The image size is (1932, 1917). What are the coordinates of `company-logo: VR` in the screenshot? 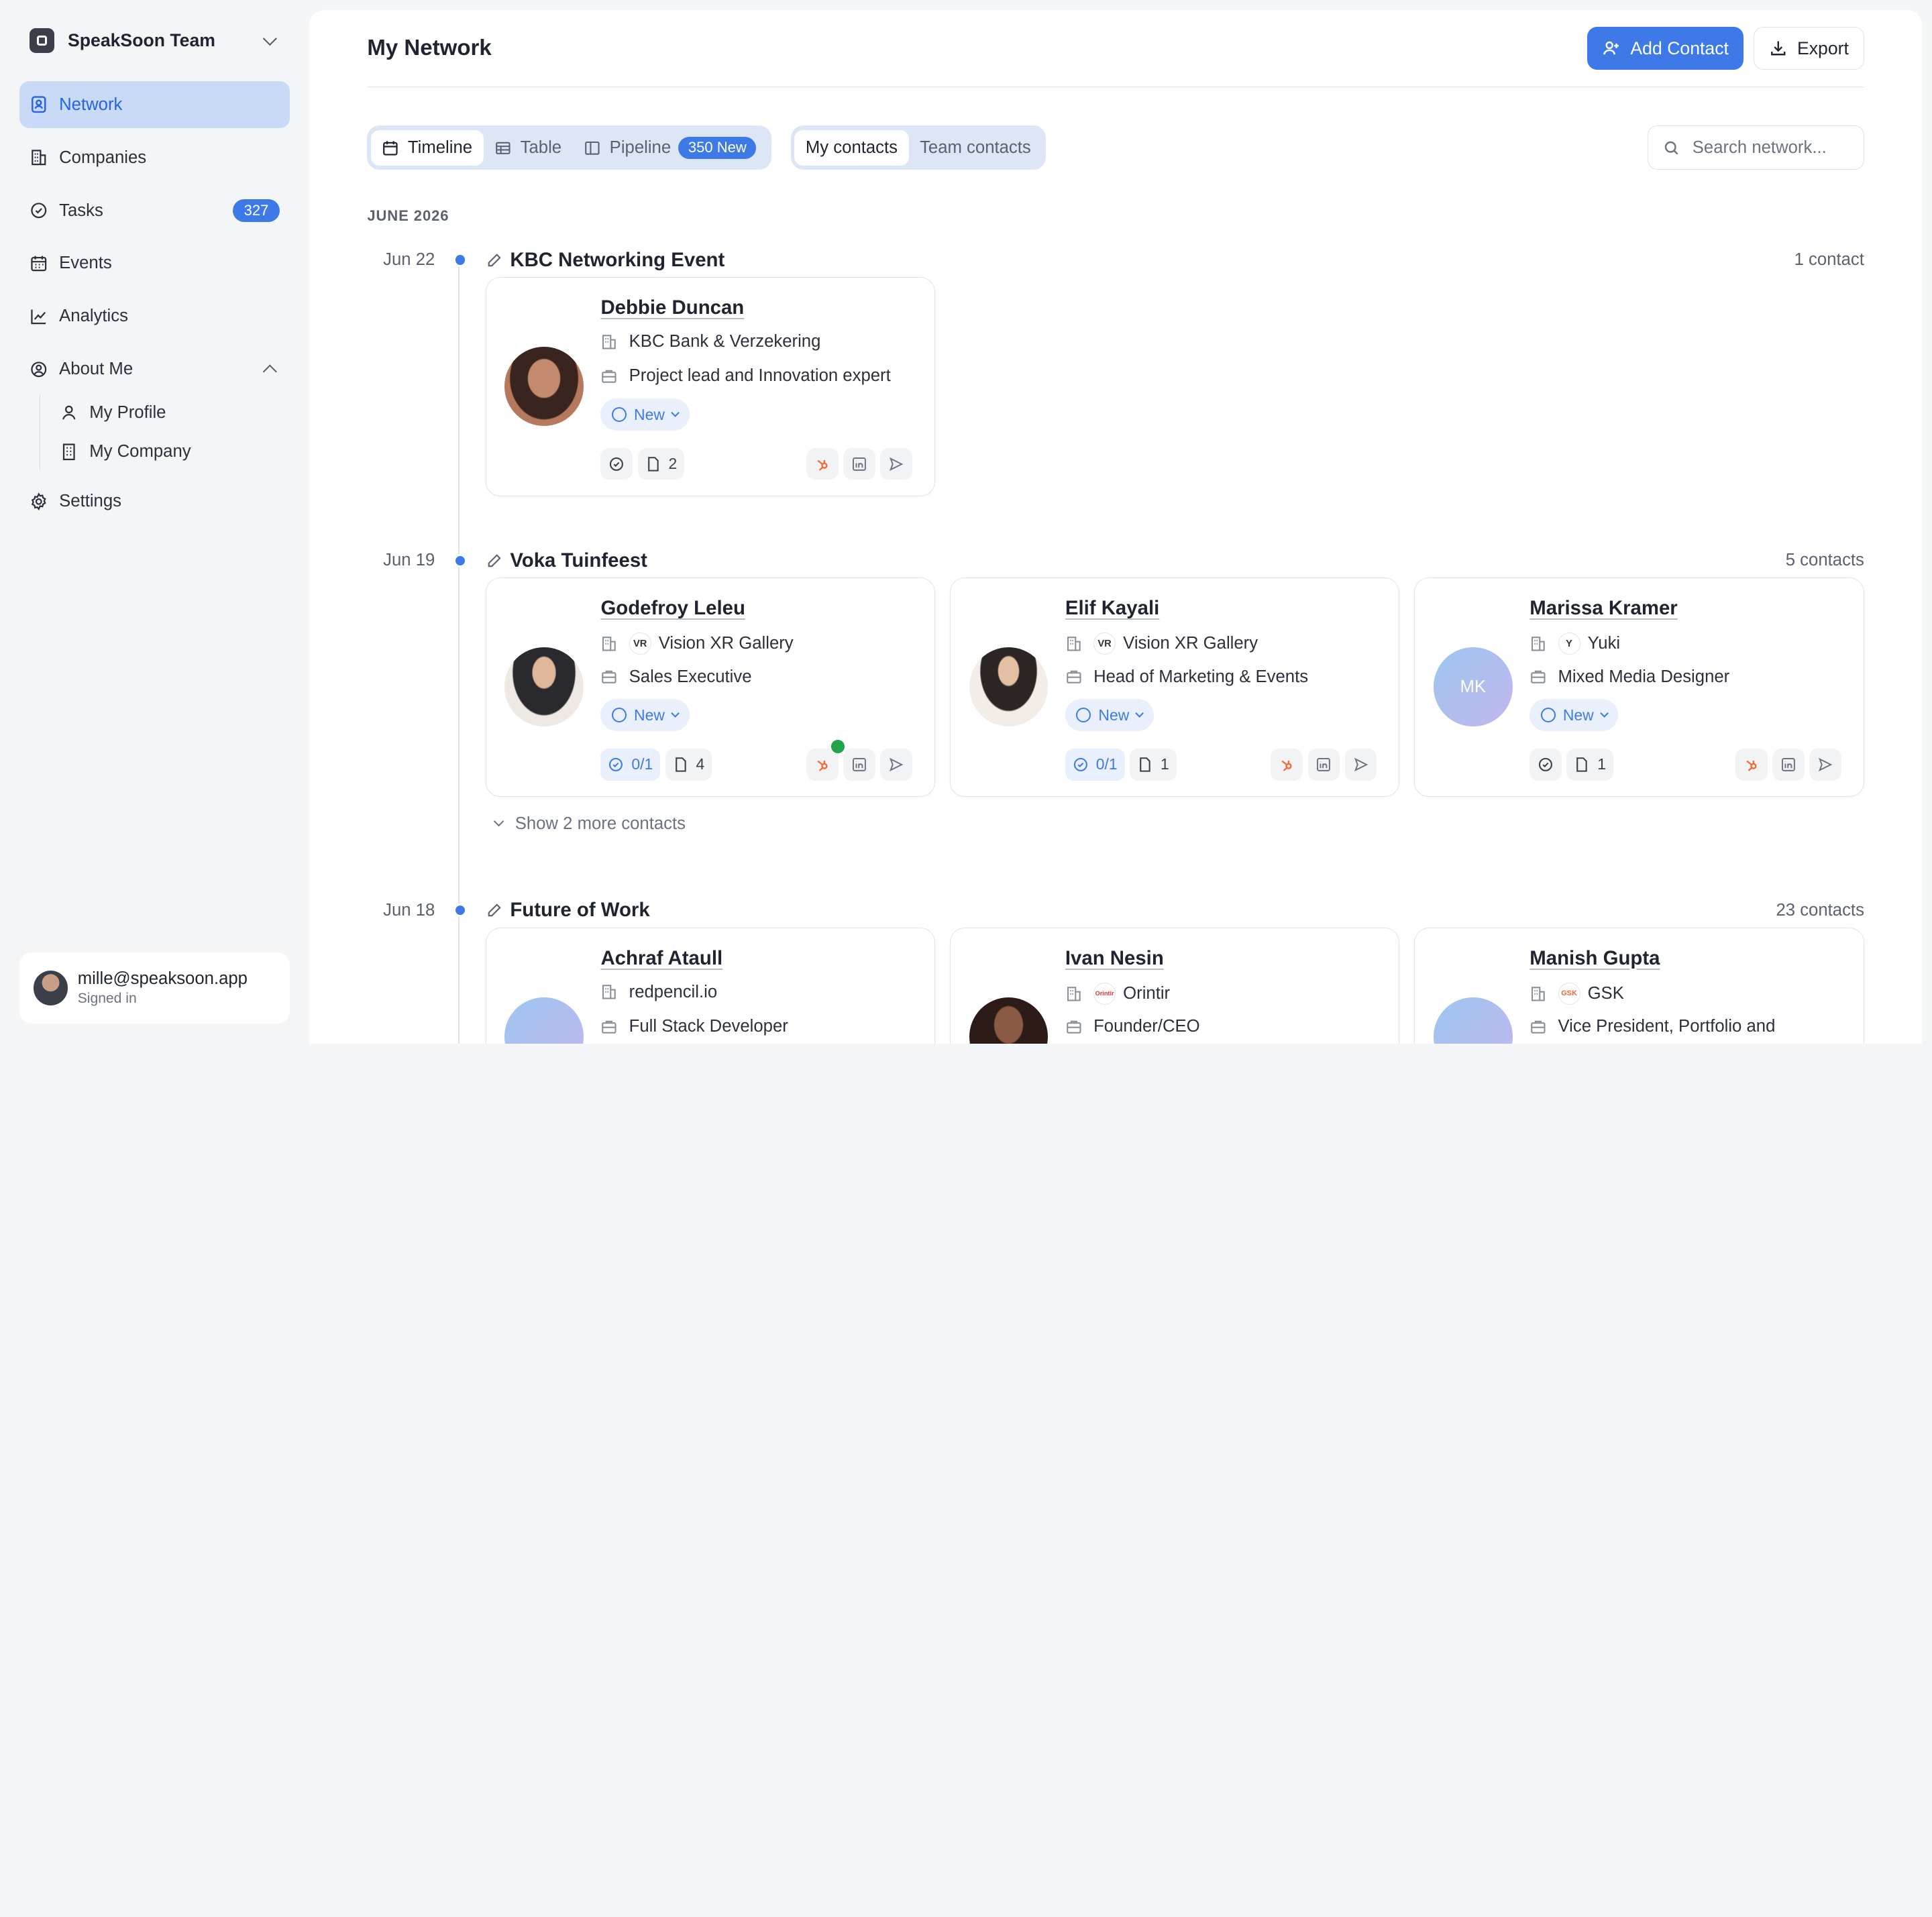 It's located at (640, 644).